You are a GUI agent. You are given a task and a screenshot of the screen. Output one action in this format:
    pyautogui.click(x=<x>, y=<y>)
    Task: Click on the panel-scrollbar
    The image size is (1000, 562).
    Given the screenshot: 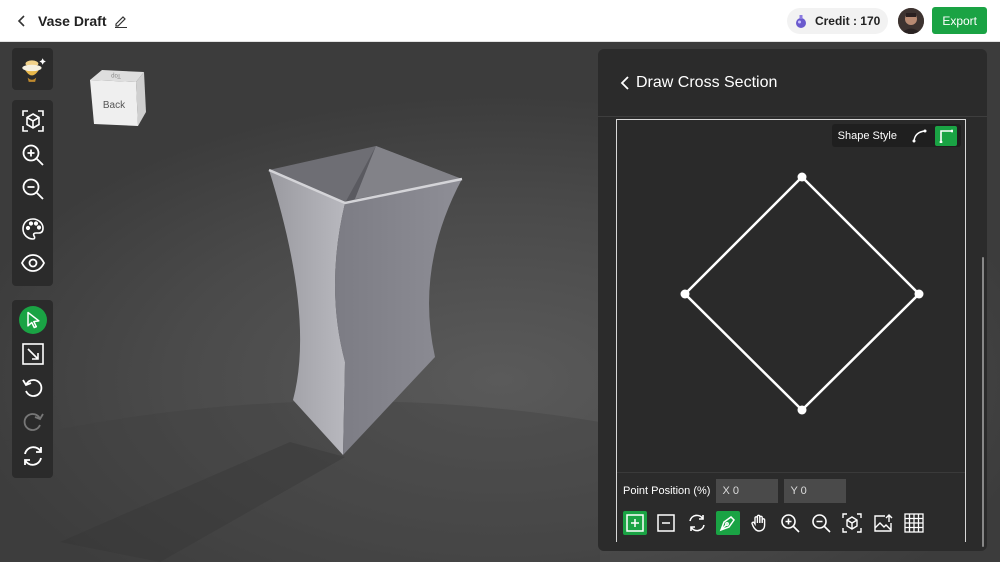 What is the action you would take?
    pyautogui.click(x=983, y=402)
    